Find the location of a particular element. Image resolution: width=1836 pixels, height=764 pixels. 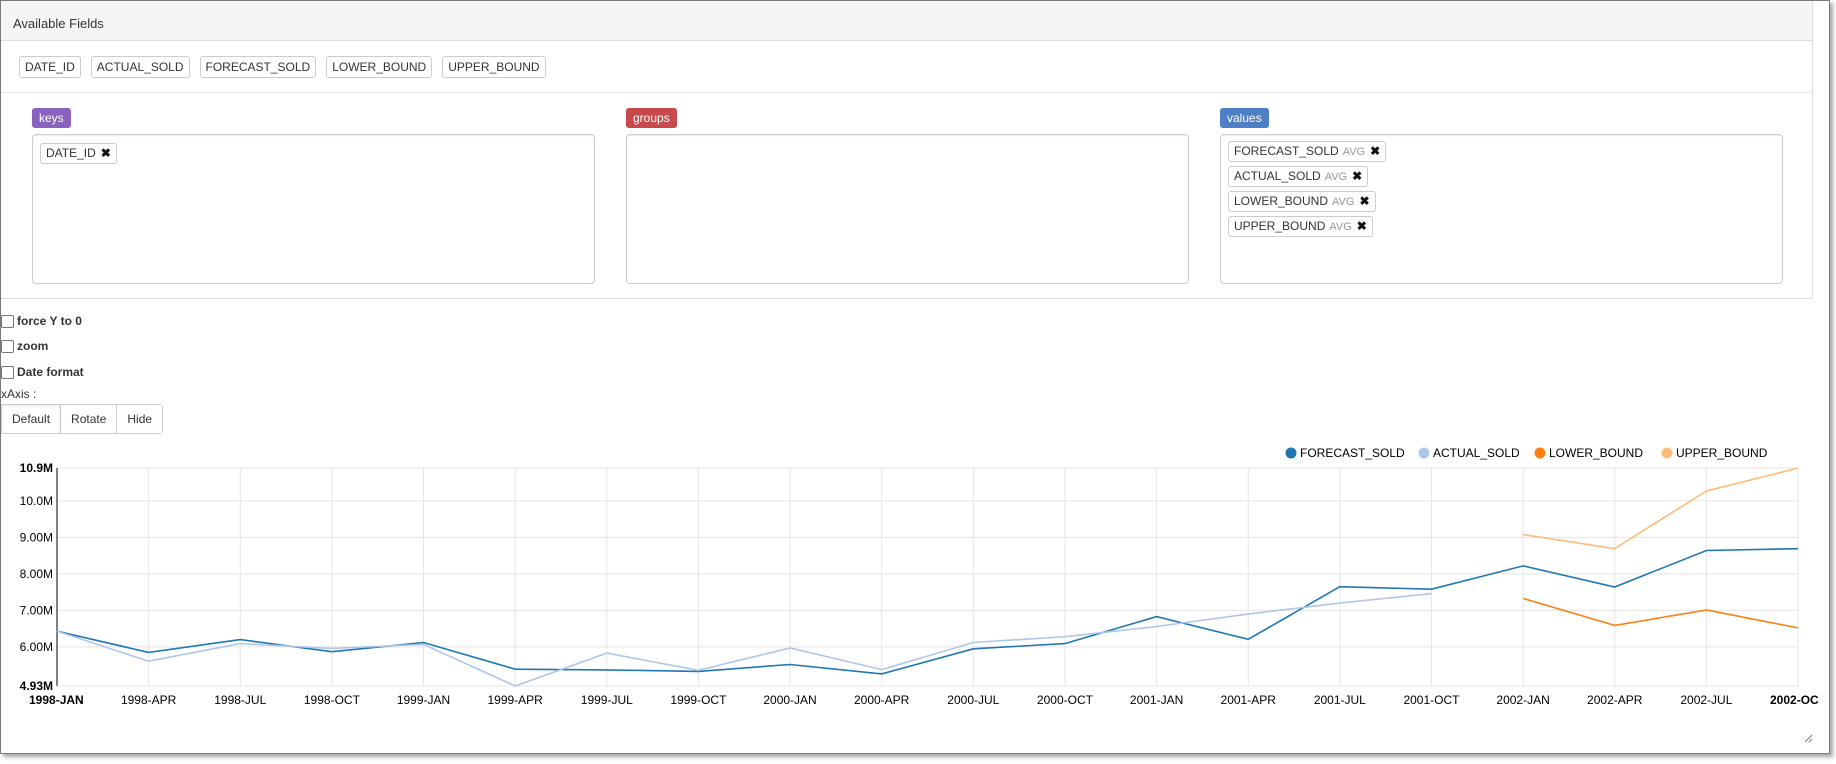

y-tick-label: 4.93M is located at coordinates (36, 686).